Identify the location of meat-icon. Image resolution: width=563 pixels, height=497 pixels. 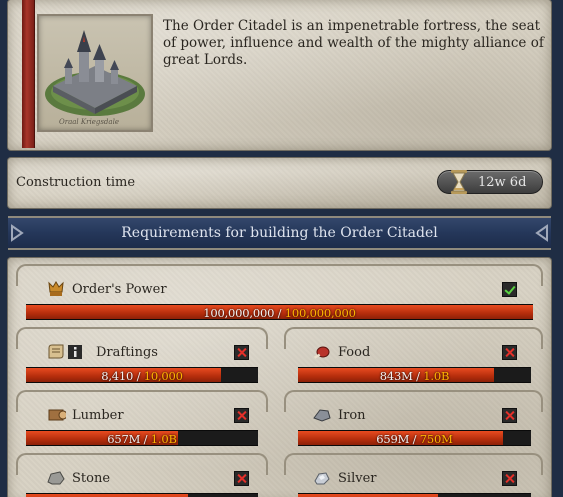
(321, 352).